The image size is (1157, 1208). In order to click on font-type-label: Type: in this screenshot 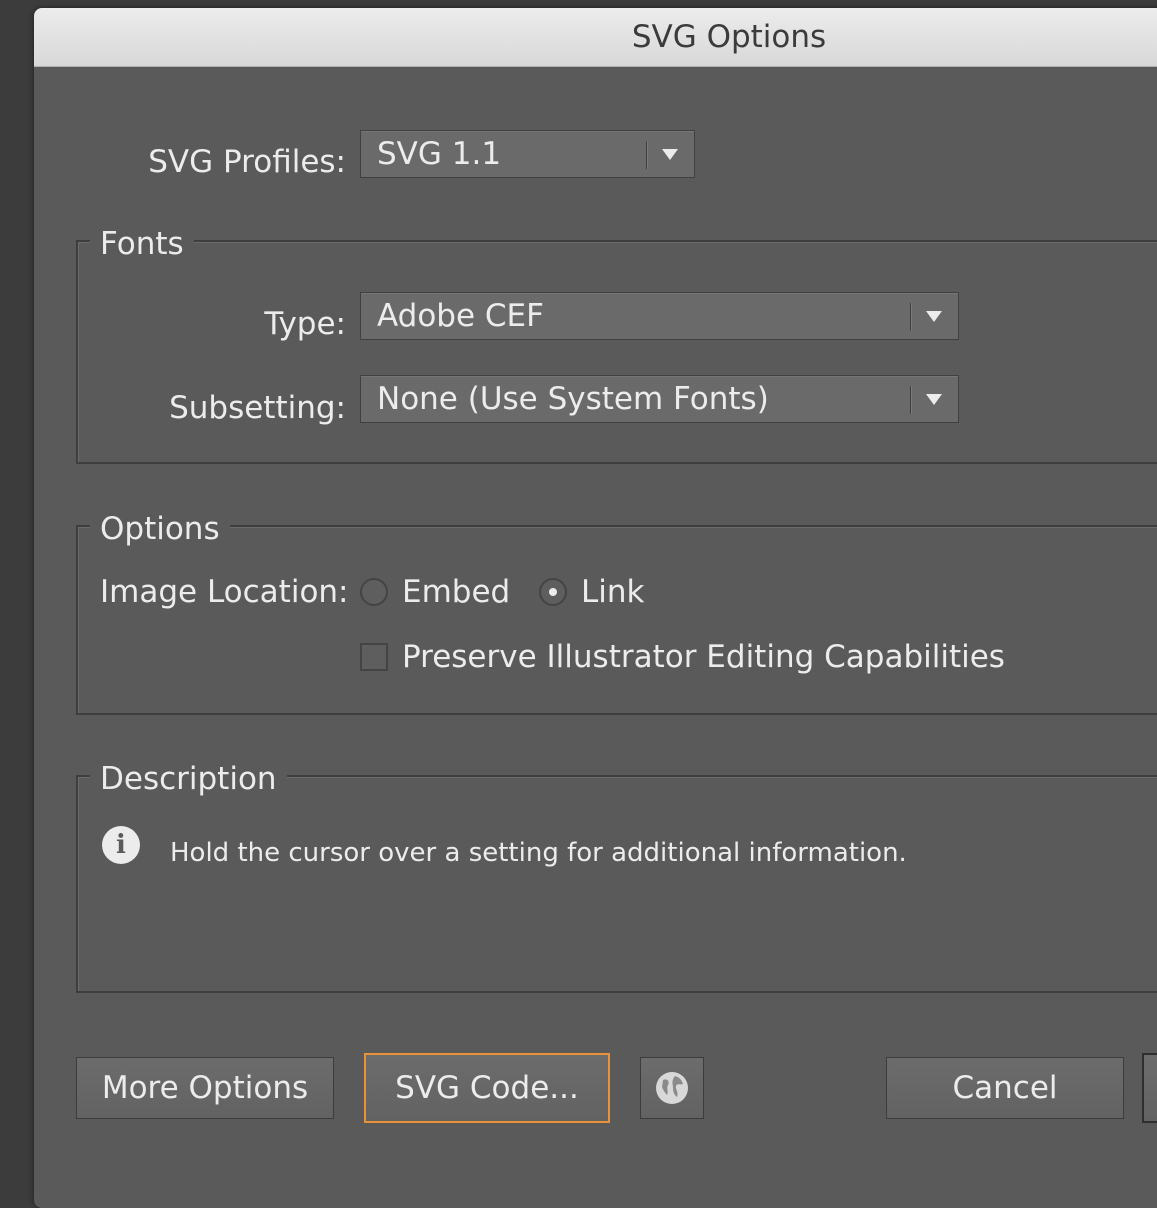, I will do `click(305, 324)`.